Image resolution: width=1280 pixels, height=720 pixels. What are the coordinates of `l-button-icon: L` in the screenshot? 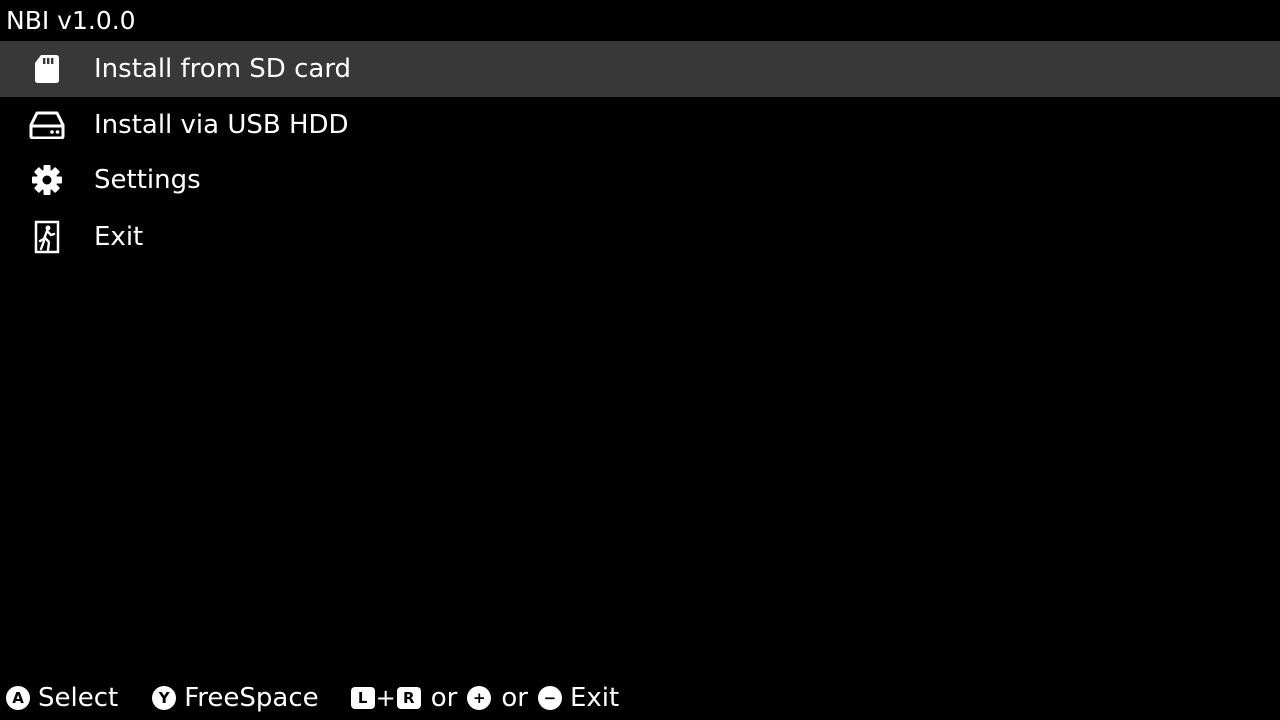 It's located at (362, 698).